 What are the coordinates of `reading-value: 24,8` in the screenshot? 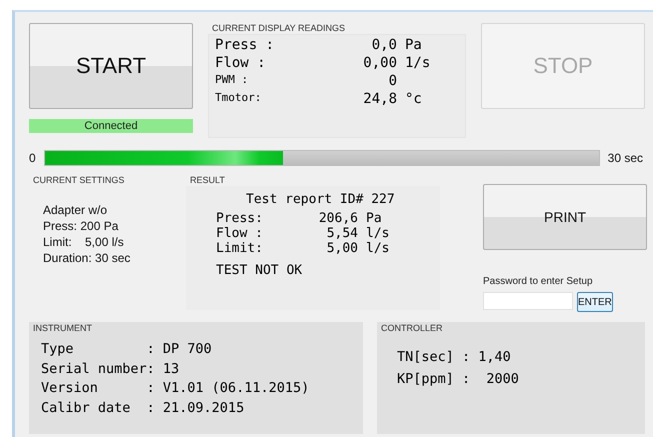 It's located at (380, 99).